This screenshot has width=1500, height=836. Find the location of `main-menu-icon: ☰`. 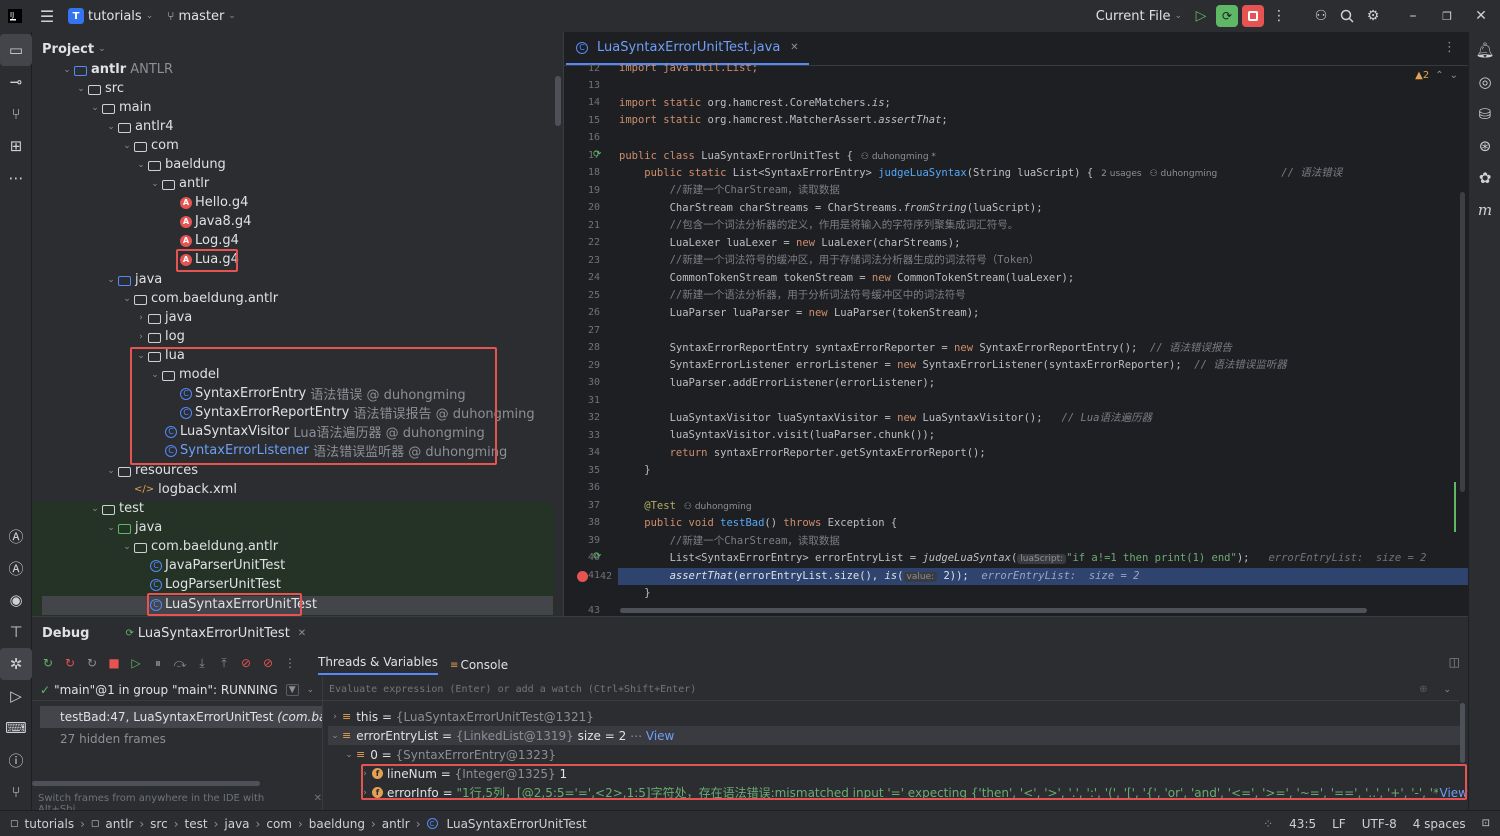

main-menu-icon: ☰ is located at coordinates (47, 16).